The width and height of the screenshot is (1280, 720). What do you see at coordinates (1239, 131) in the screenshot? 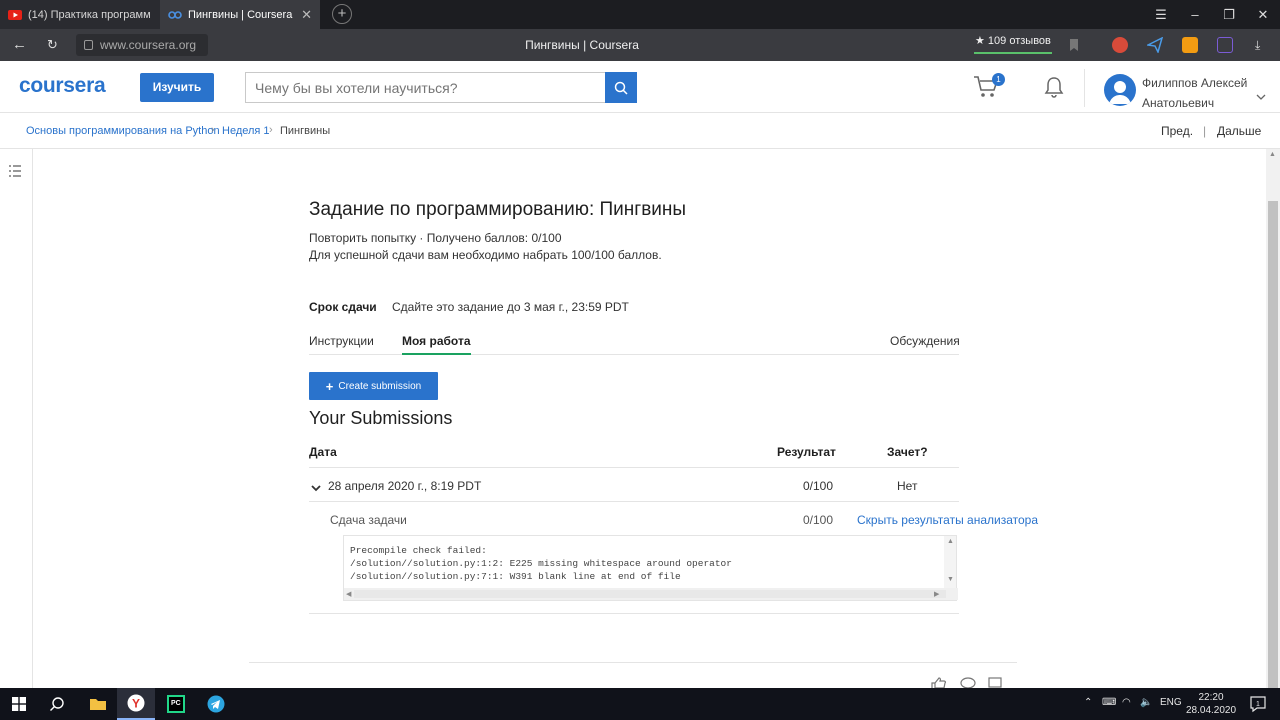
I see `next-link: Дальше` at bounding box center [1239, 131].